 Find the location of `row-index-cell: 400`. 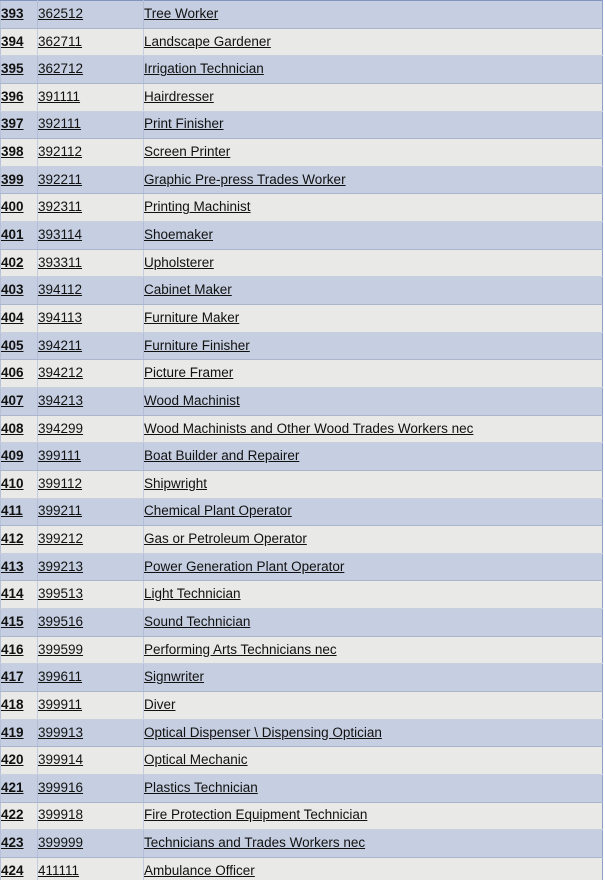

row-index-cell: 400 is located at coordinates (19, 208).